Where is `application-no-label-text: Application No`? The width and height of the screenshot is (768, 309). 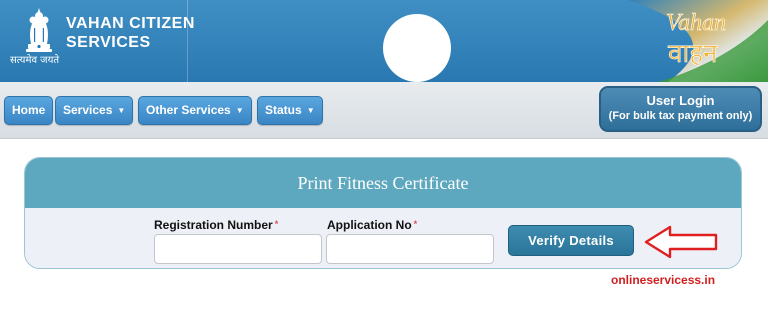
application-no-label-text: Application No is located at coordinates (369, 225).